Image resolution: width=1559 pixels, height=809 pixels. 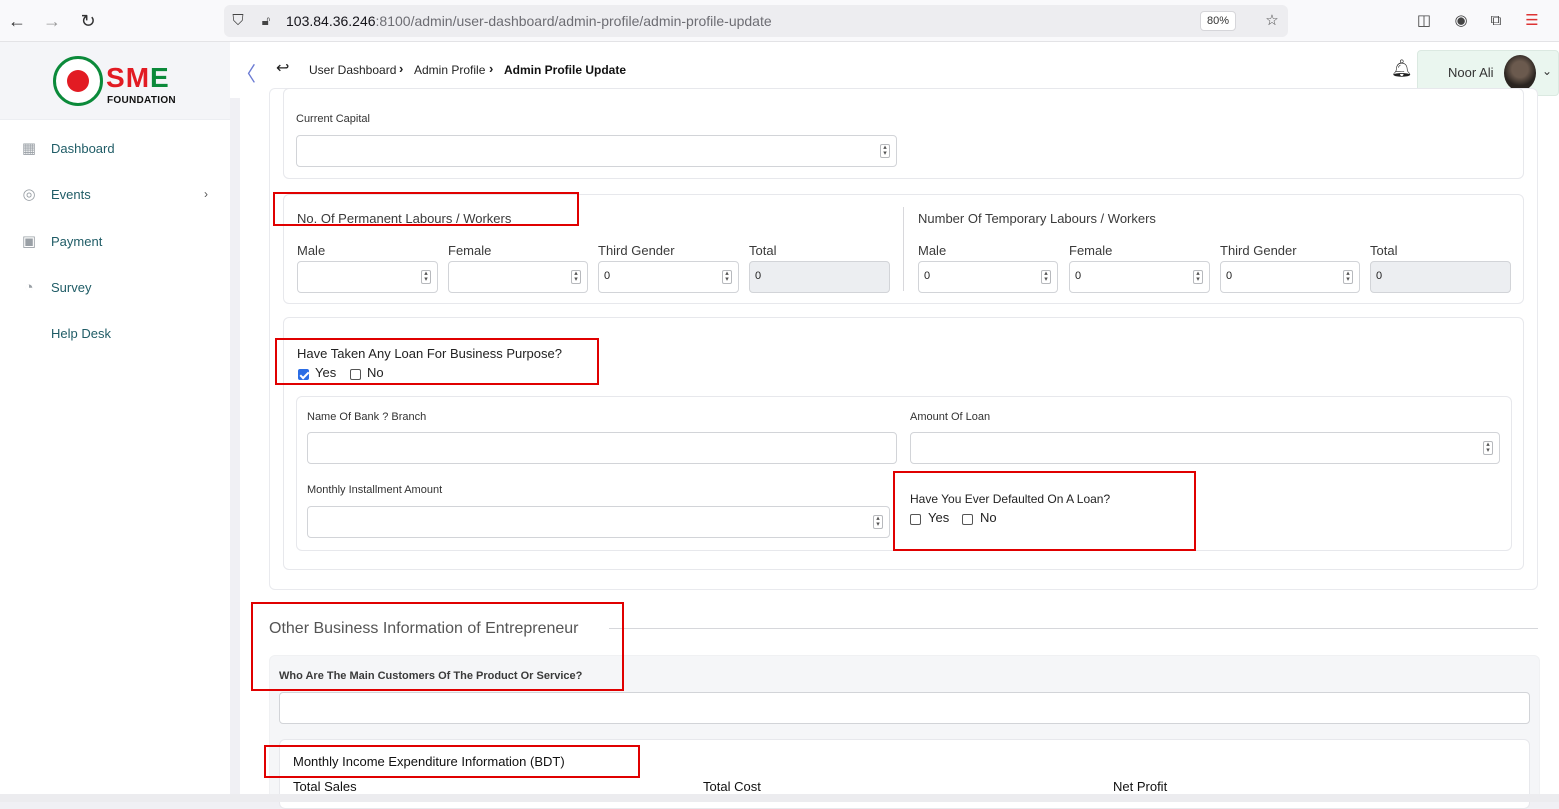 I want to click on sidebar-item-label: Survey, so click(x=71, y=287).